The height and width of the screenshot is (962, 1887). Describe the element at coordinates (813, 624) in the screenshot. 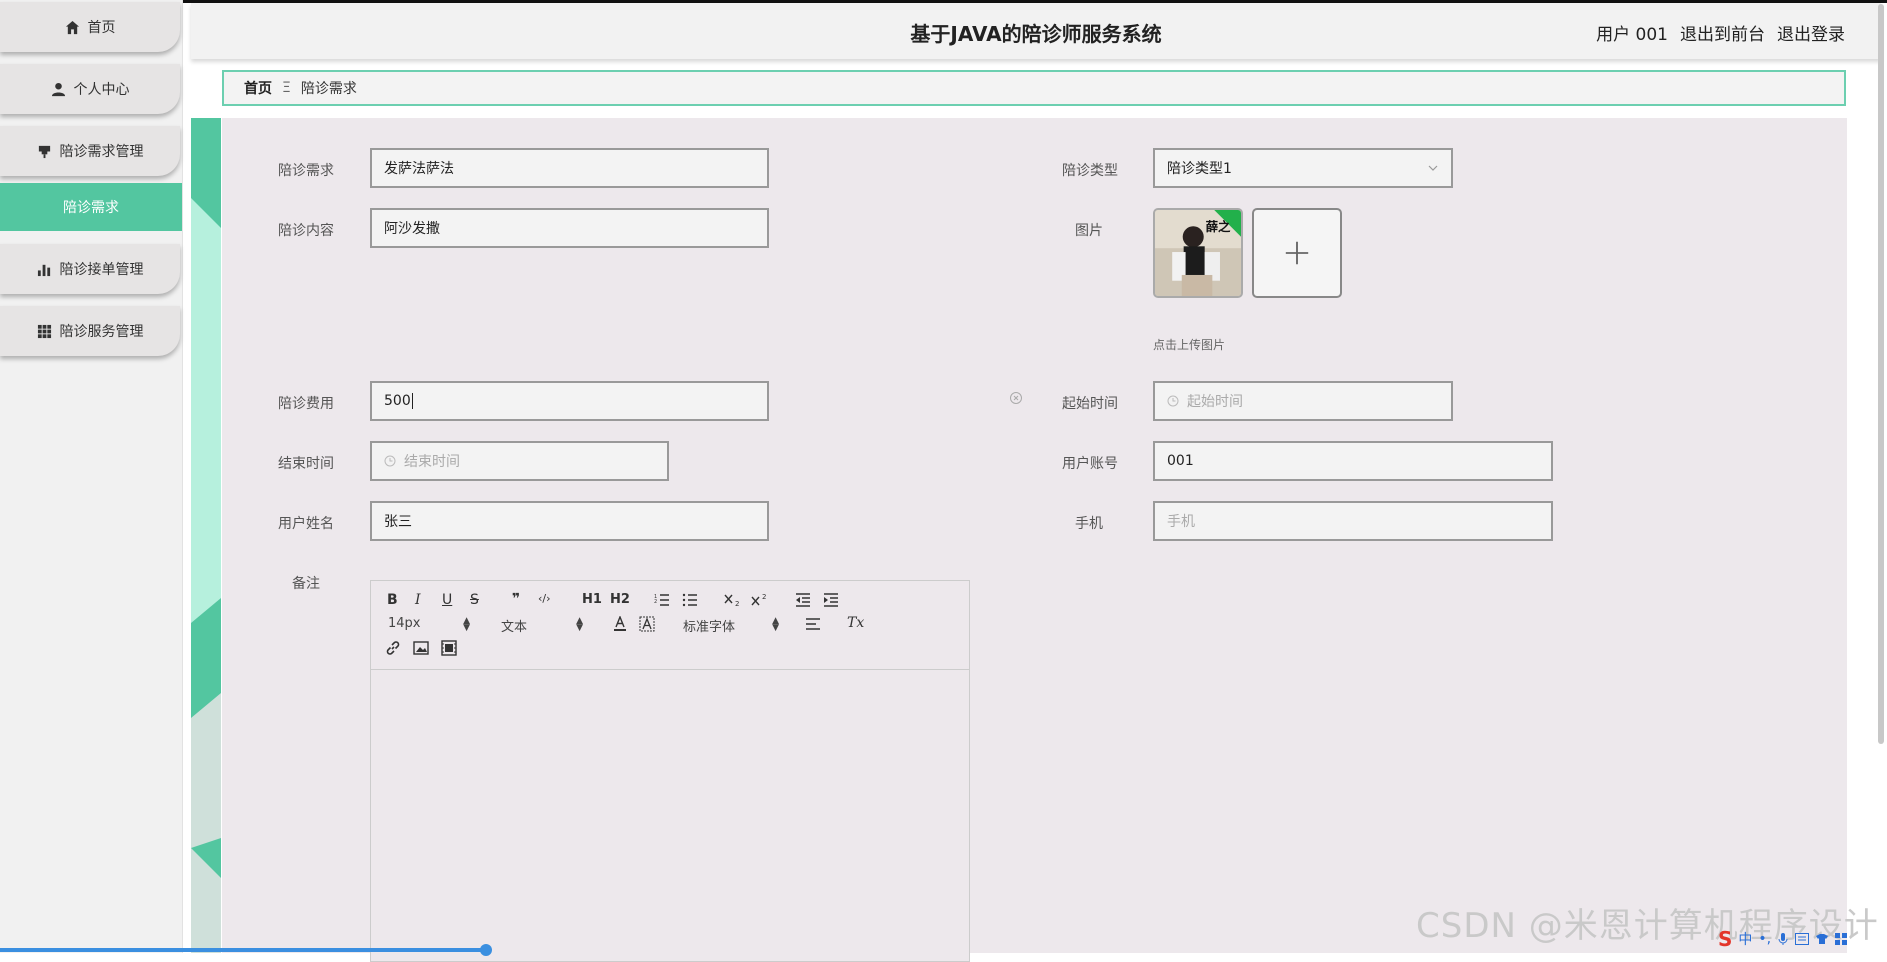

I see `align-icon` at that location.